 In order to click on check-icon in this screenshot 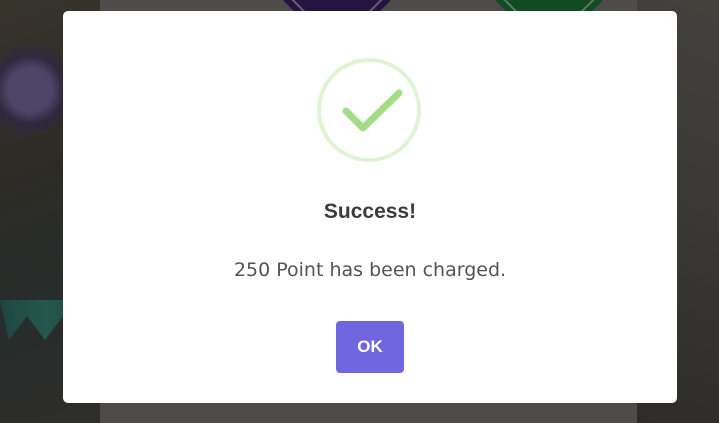, I will do `click(372, 110)`.